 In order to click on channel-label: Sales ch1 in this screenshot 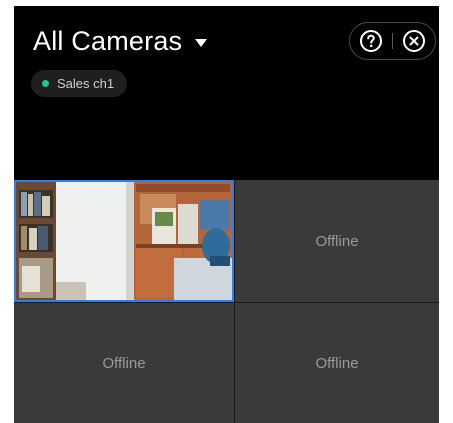, I will do `click(86, 83)`.